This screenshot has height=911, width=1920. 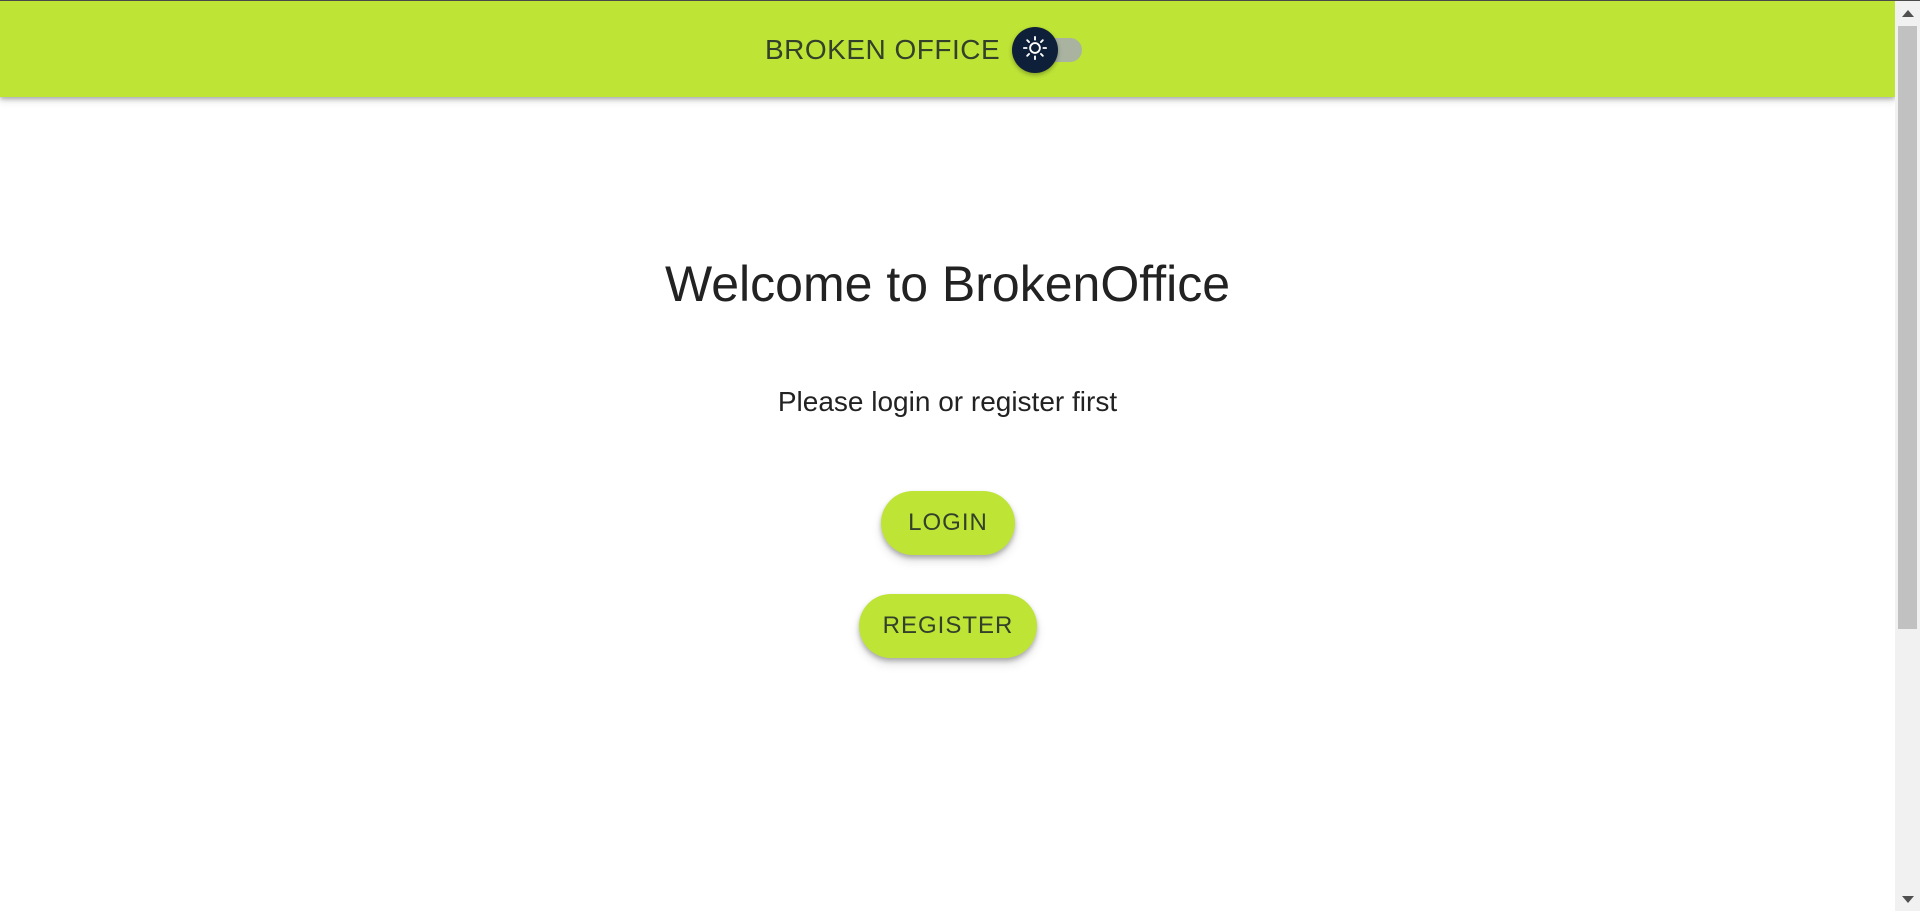 What do you see at coordinates (948, 523) in the screenshot?
I see `login-button: LOGIN` at bounding box center [948, 523].